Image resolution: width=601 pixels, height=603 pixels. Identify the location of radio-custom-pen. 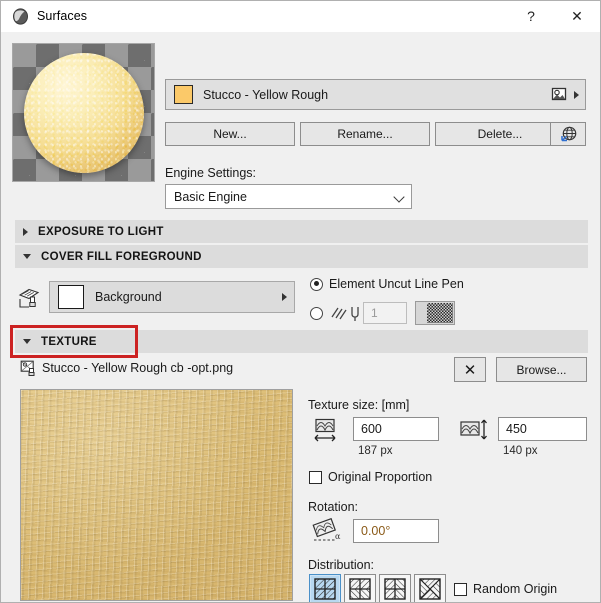
(337, 313).